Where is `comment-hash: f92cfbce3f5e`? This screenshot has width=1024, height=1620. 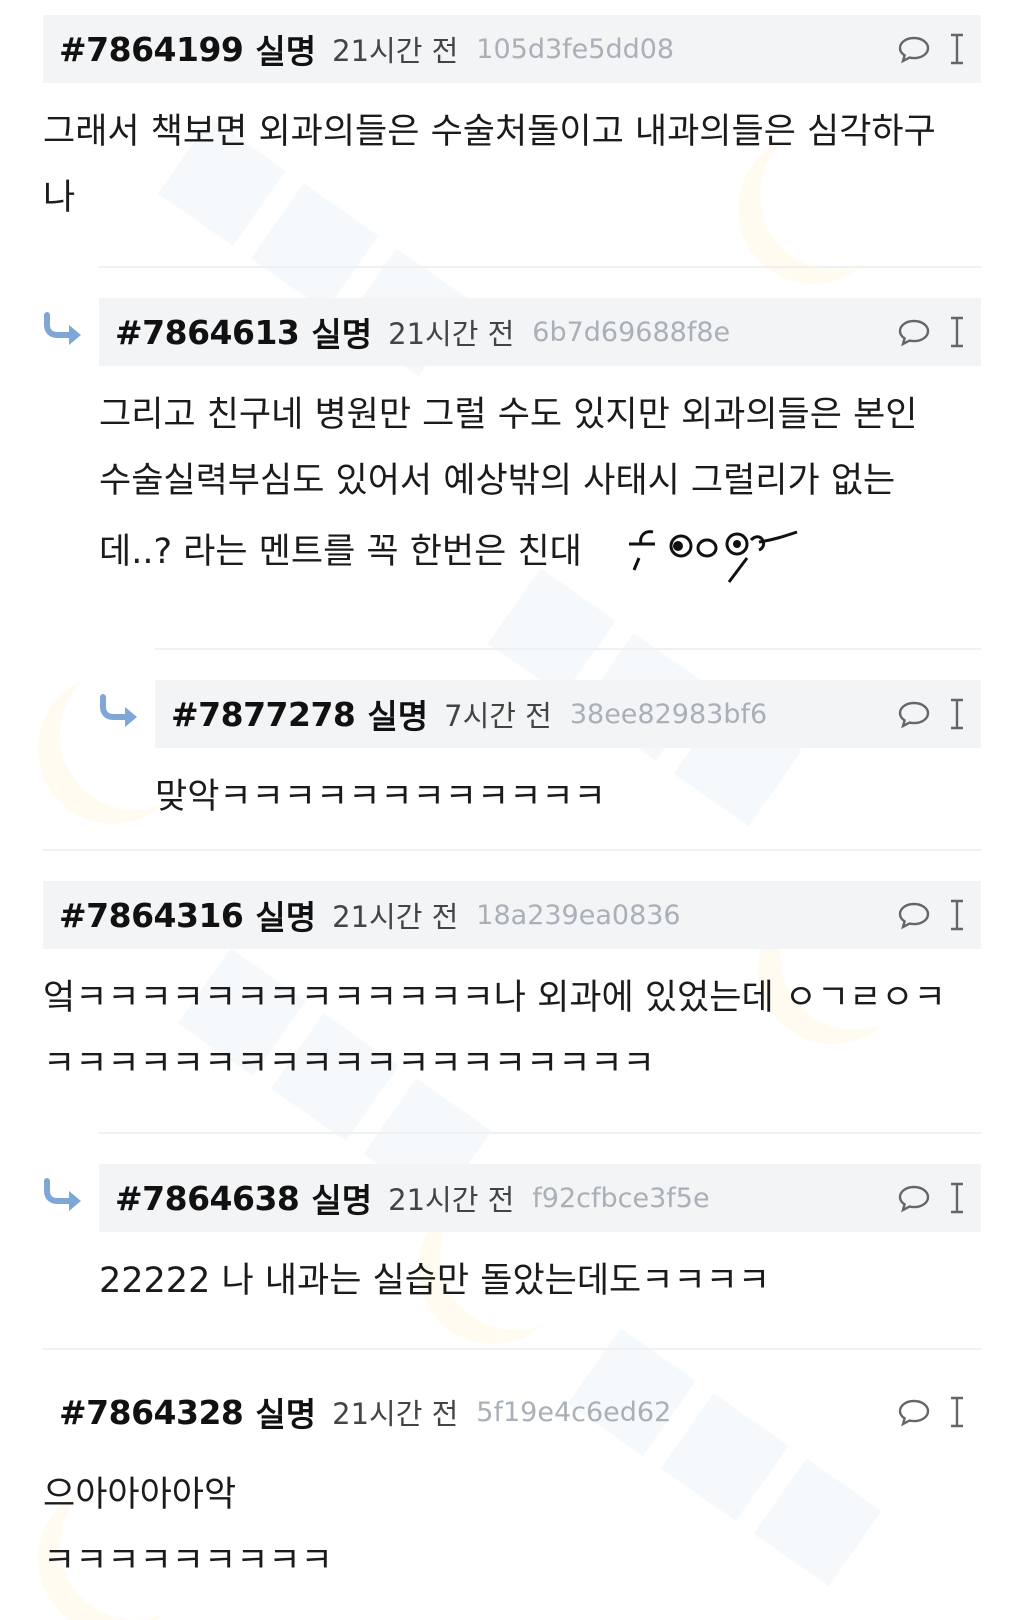 comment-hash: f92cfbce3f5e is located at coordinates (621, 1198).